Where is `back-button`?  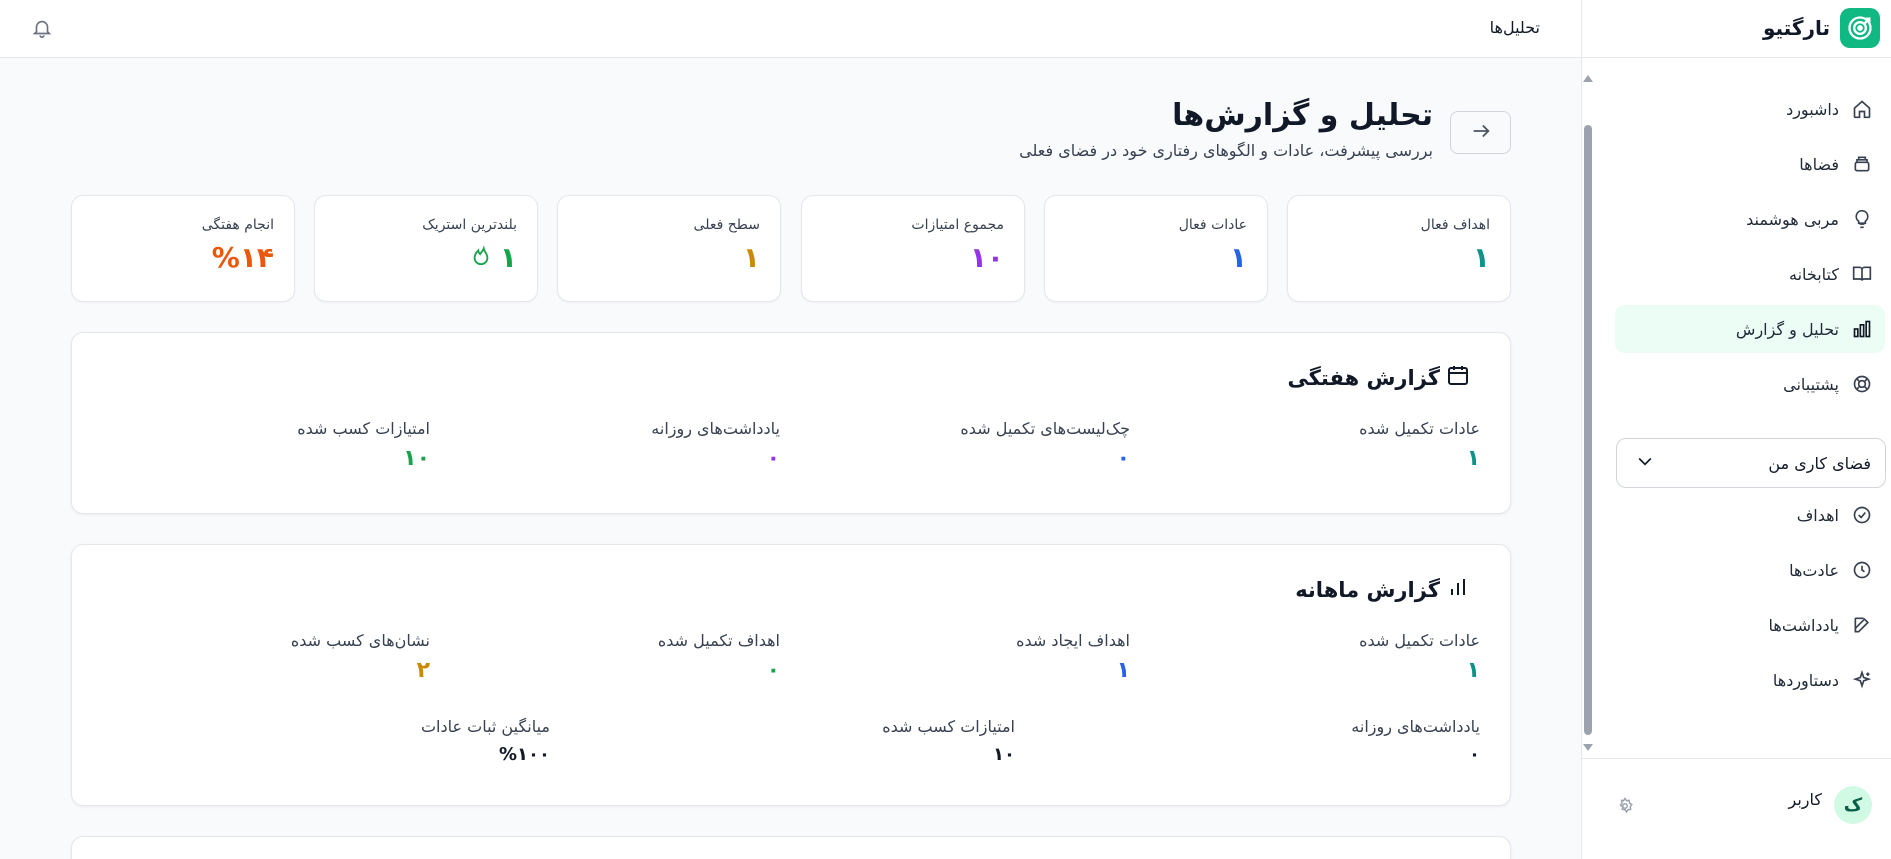 back-button is located at coordinates (1480, 132).